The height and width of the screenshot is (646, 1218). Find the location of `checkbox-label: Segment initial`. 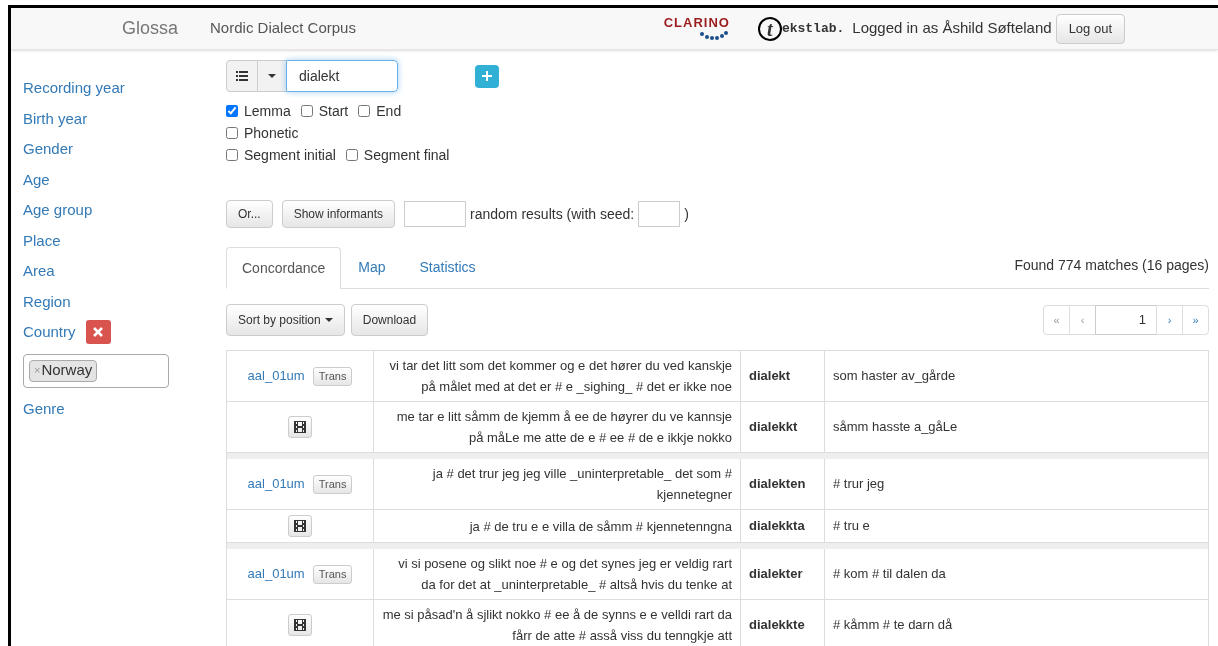

checkbox-label: Segment initial is located at coordinates (290, 155).